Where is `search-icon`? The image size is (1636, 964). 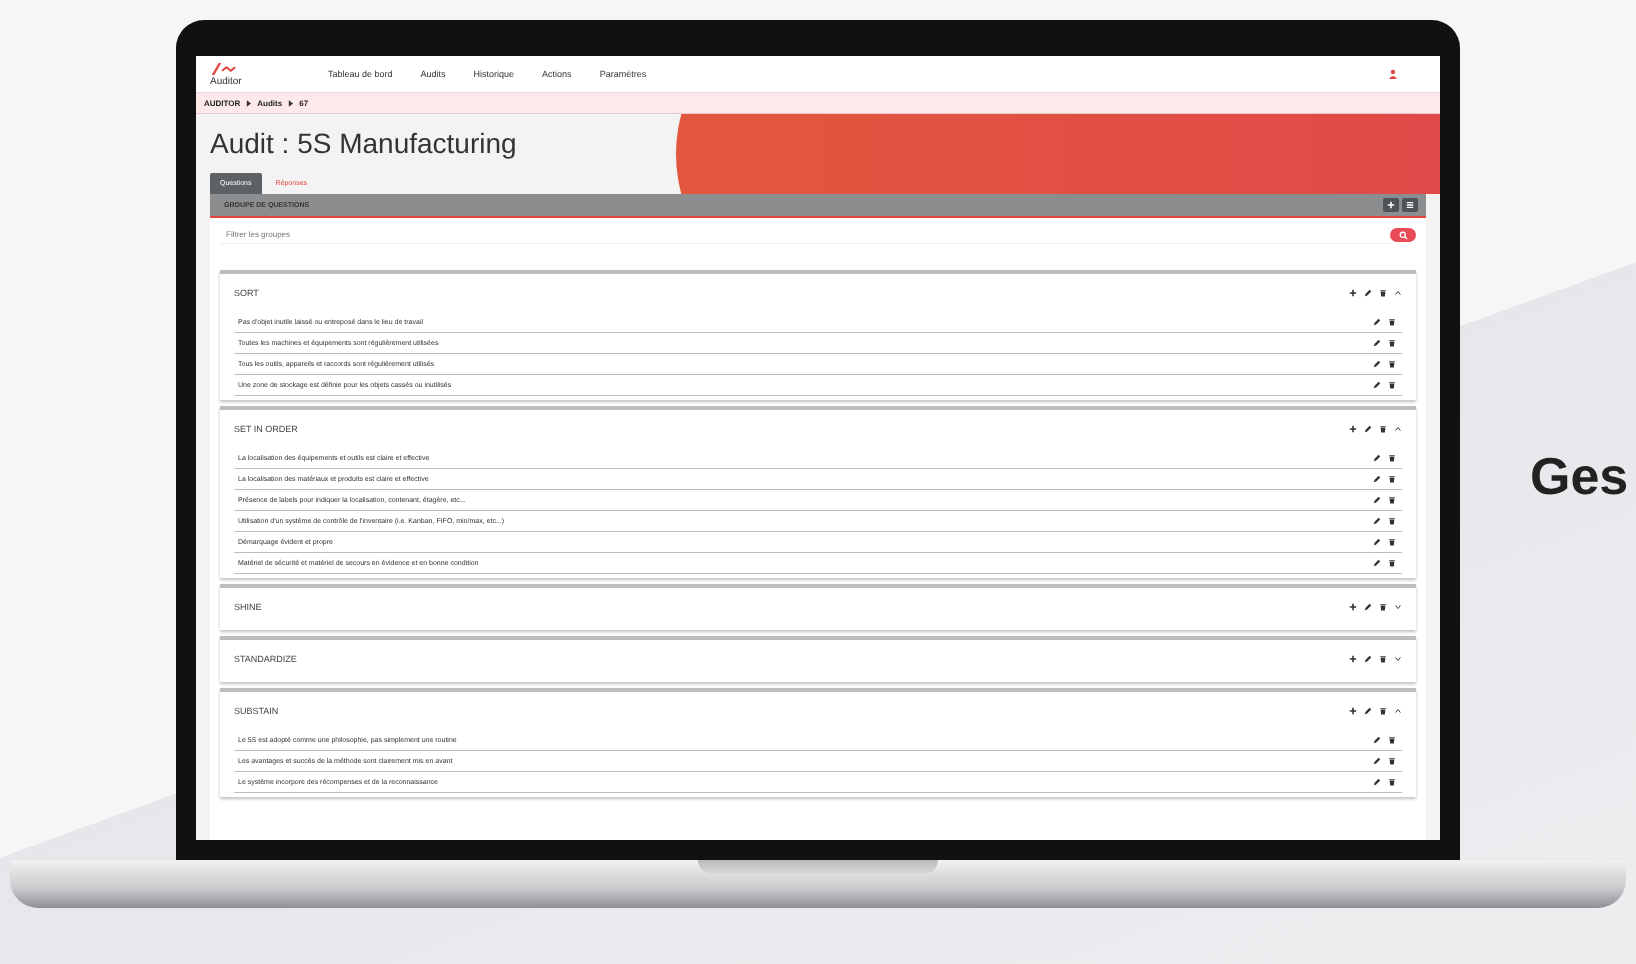 search-icon is located at coordinates (1403, 235).